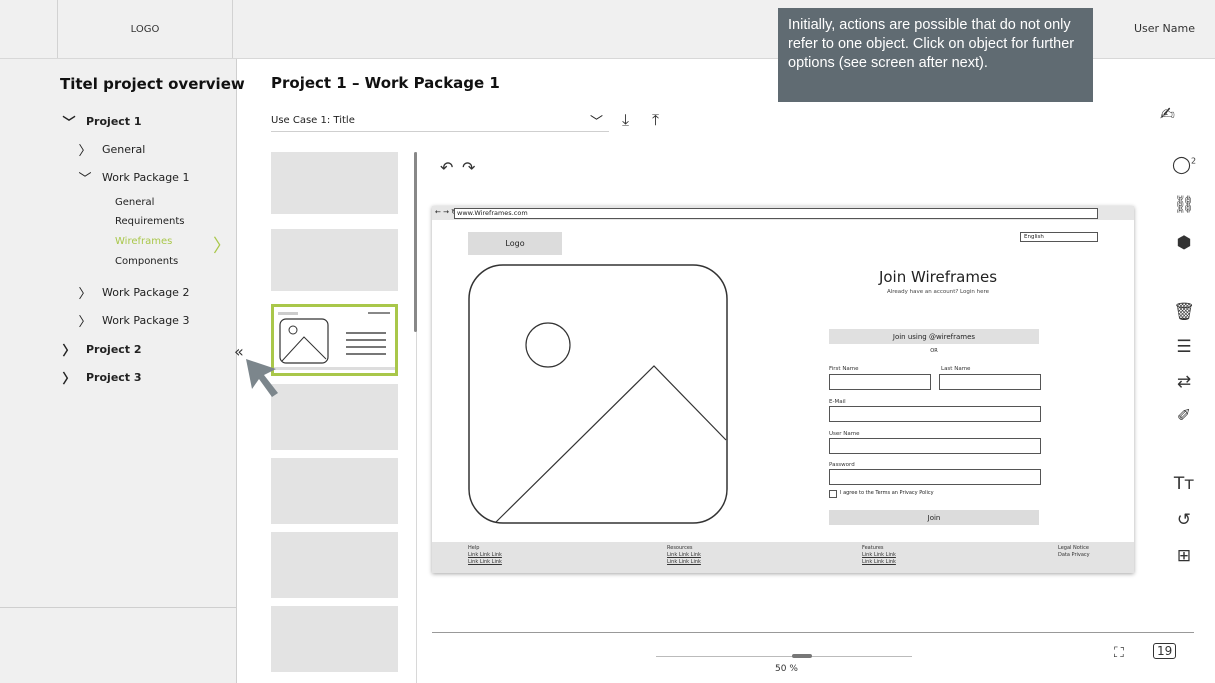 The height and width of the screenshot is (683, 1215). What do you see at coordinates (152, 84) in the screenshot?
I see `sidebar-title: Titel project overview` at bounding box center [152, 84].